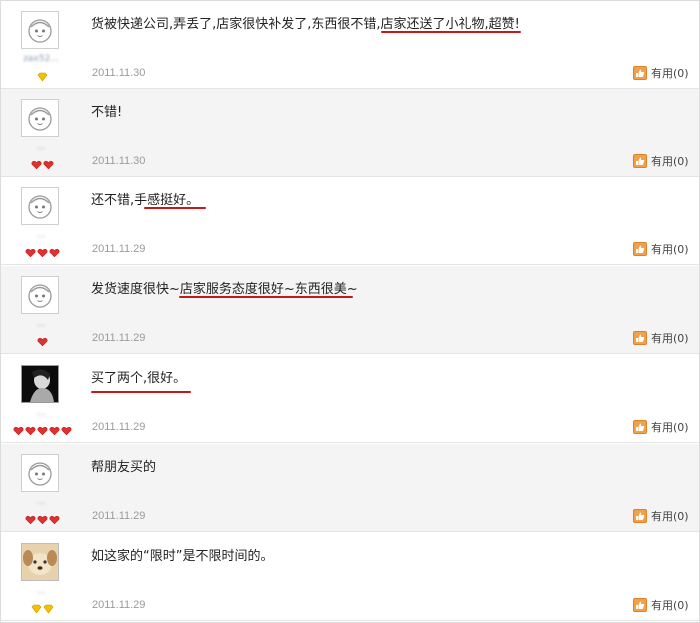 This screenshot has width=700, height=623. I want to click on review-row: ... 不错! 2011.11.30 有用(0), so click(350, 133).